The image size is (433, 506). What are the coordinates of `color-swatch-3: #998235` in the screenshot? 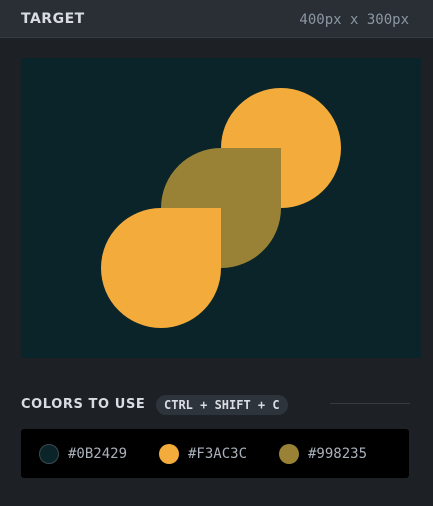 It's located at (323, 454).